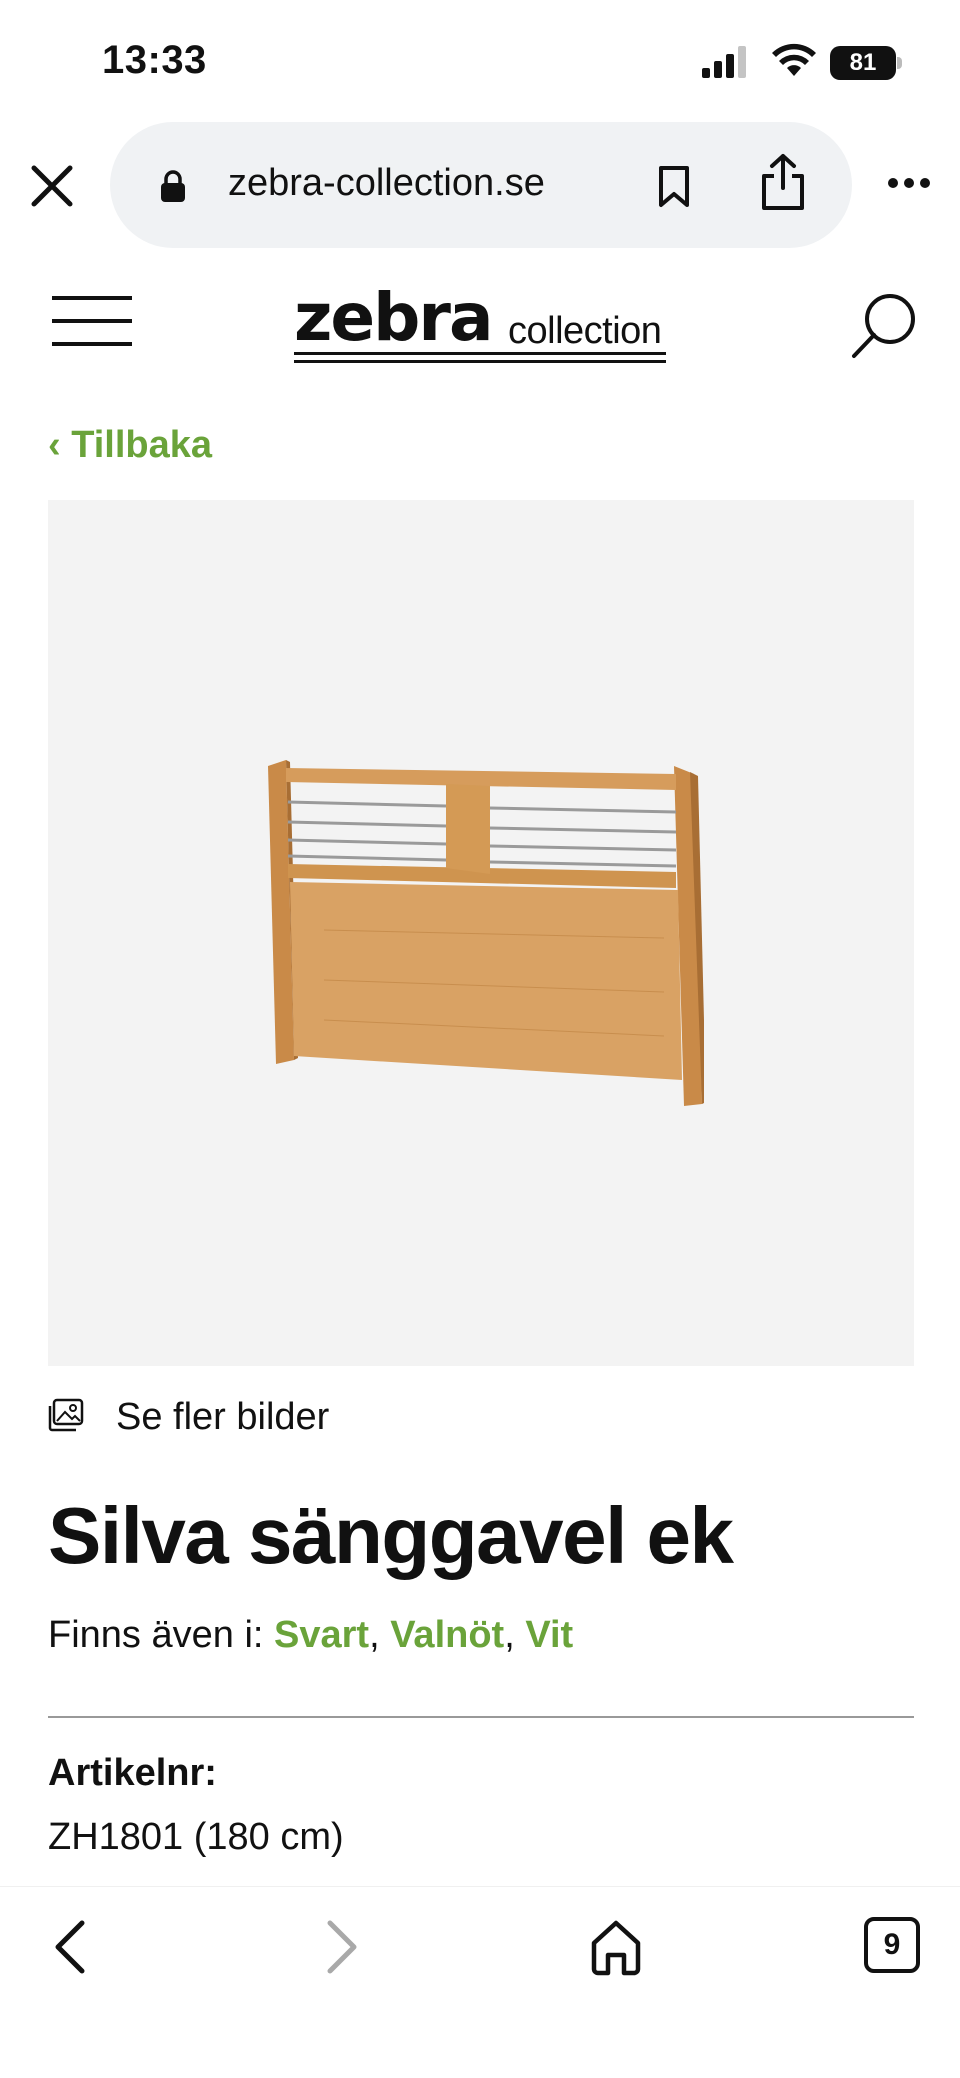  I want to click on wifi-icon, so click(794, 59).